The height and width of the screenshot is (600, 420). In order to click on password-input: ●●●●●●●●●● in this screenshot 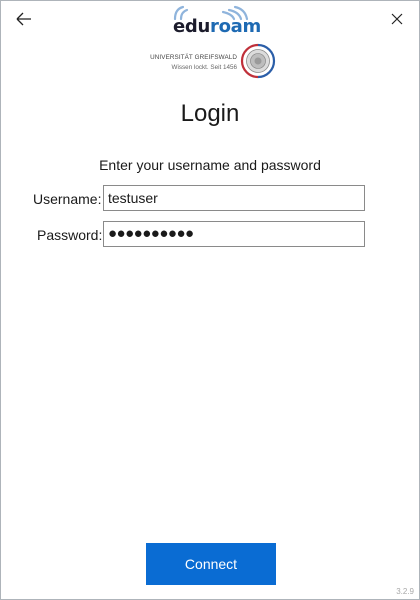, I will do `click(234, 234)`.